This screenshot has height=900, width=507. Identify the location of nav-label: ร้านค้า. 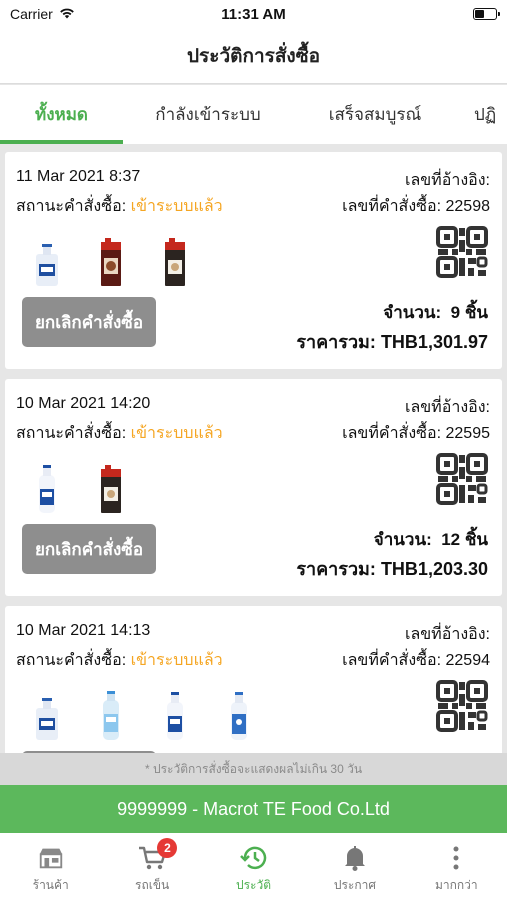
(50, 885).